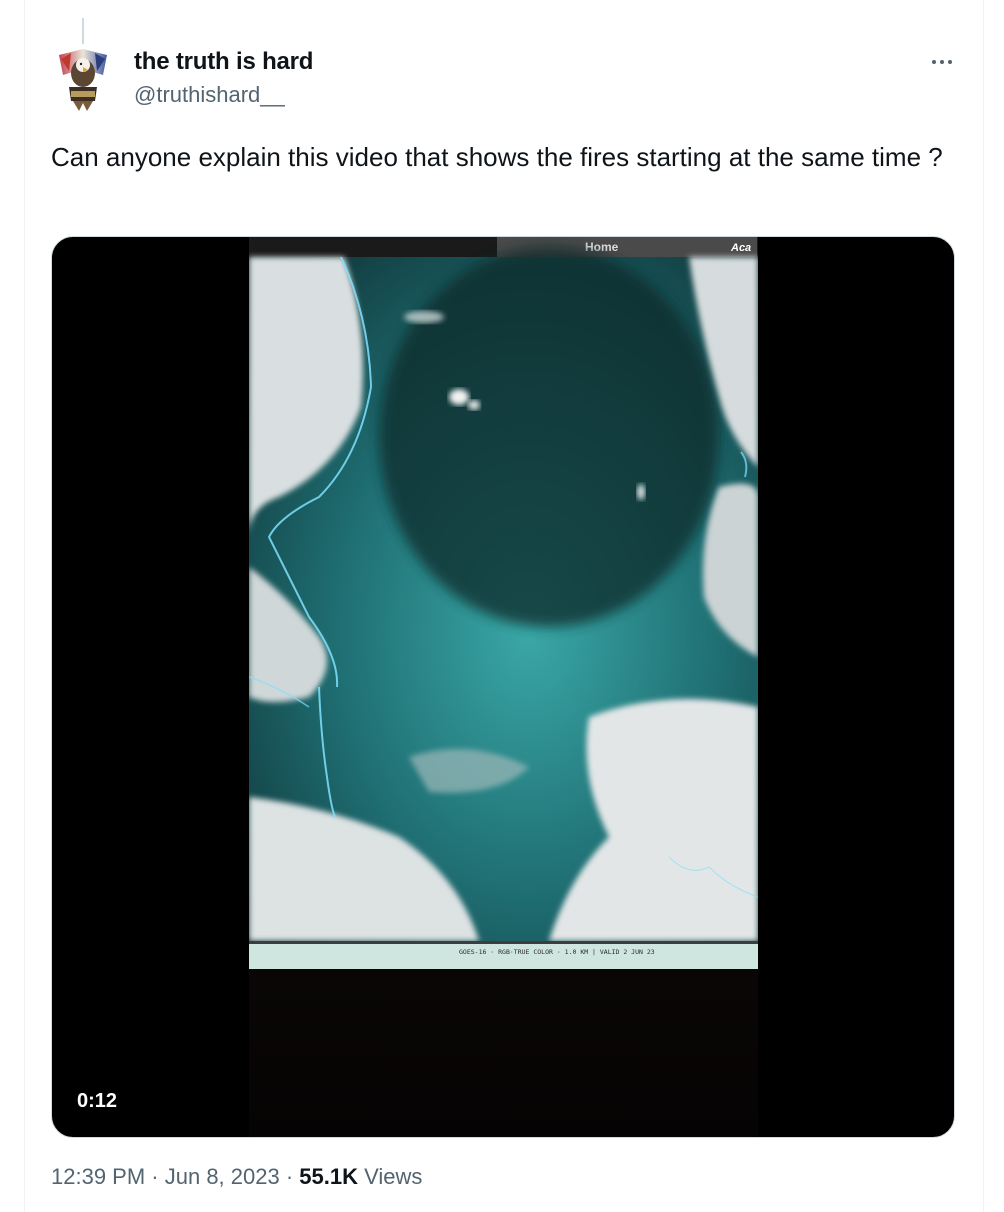 Image resolution: width=1004 pixels, height=1212 pixels. I want to click on views-count: 55.1K, so click(328, 1176).